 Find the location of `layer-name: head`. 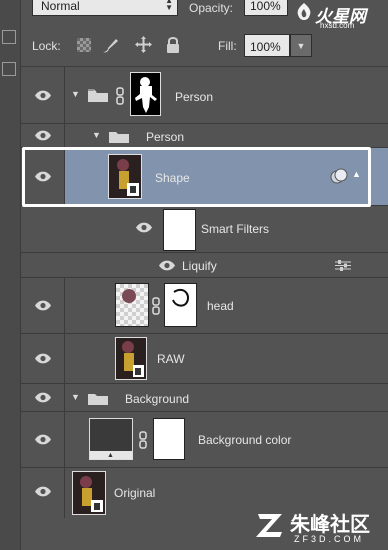

layer-name: head is located at coordinates (220, 306).